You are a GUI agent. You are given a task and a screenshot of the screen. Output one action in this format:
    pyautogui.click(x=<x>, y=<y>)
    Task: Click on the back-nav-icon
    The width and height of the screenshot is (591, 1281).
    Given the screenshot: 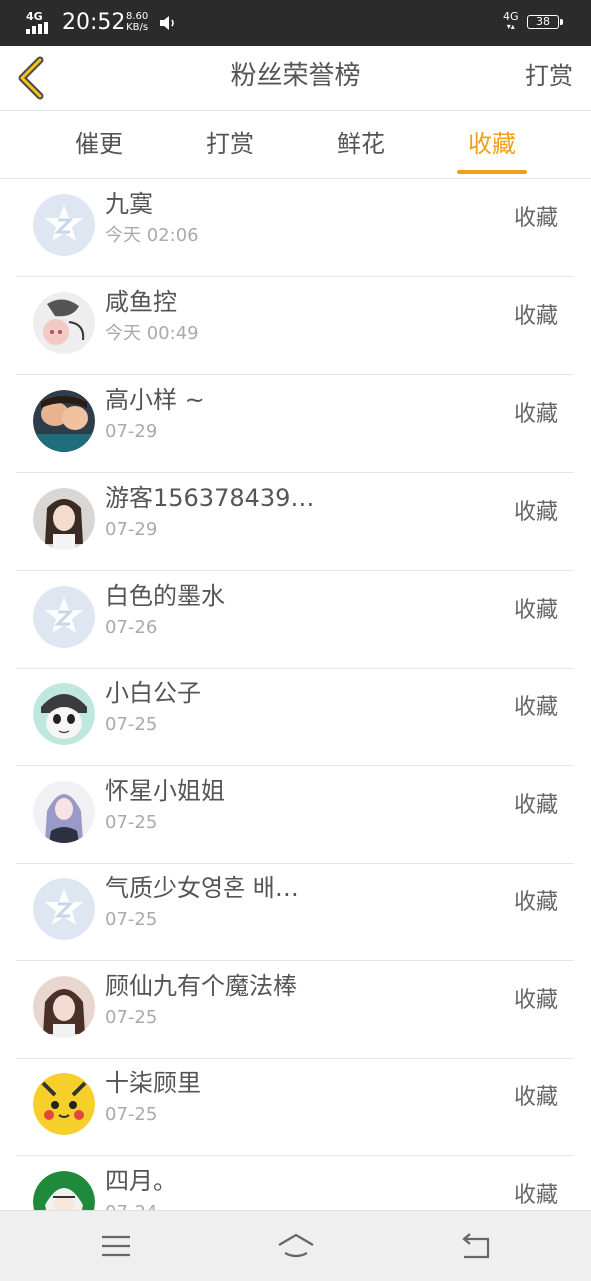 What is the action you would take?
    pyautogui.click(x=476, y=1246)
    